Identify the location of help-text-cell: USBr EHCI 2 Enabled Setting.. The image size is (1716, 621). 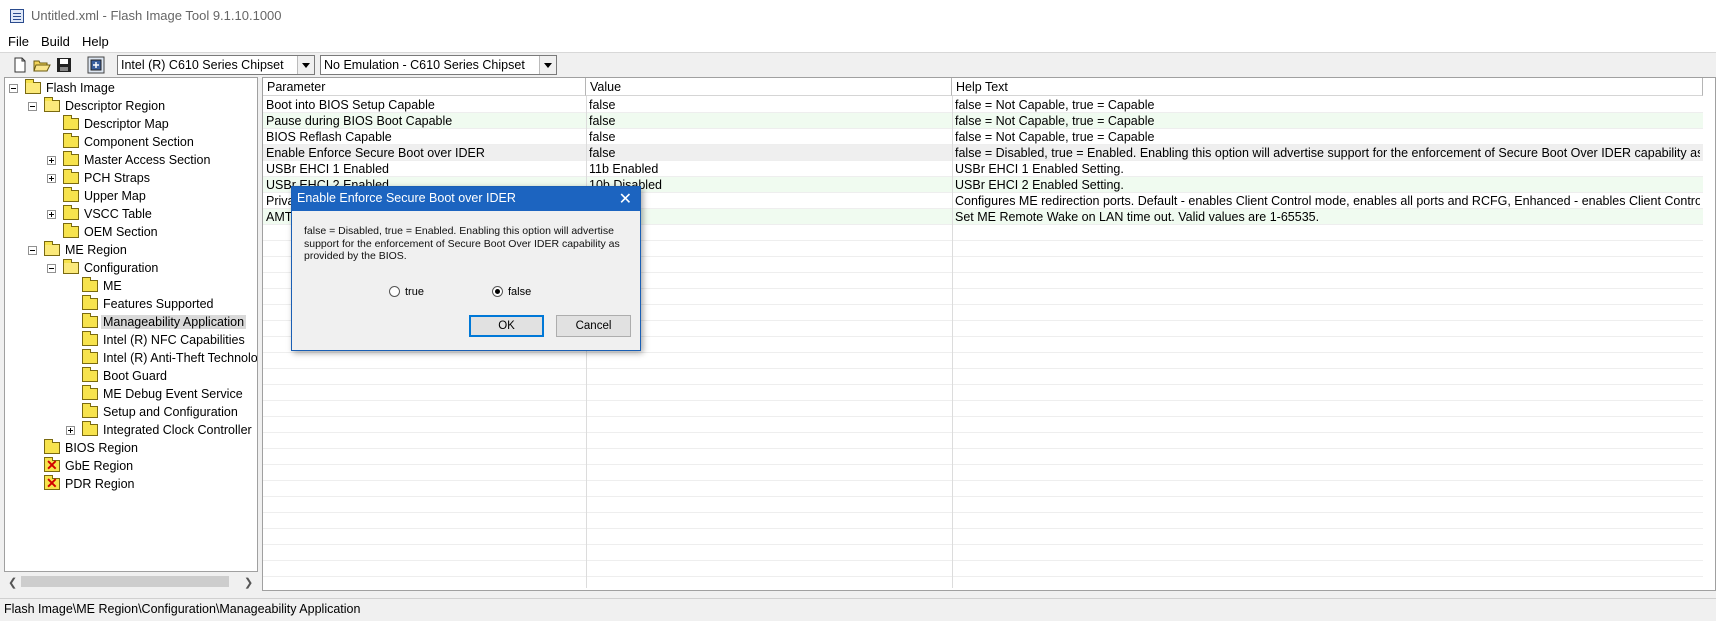
(1039, 185).